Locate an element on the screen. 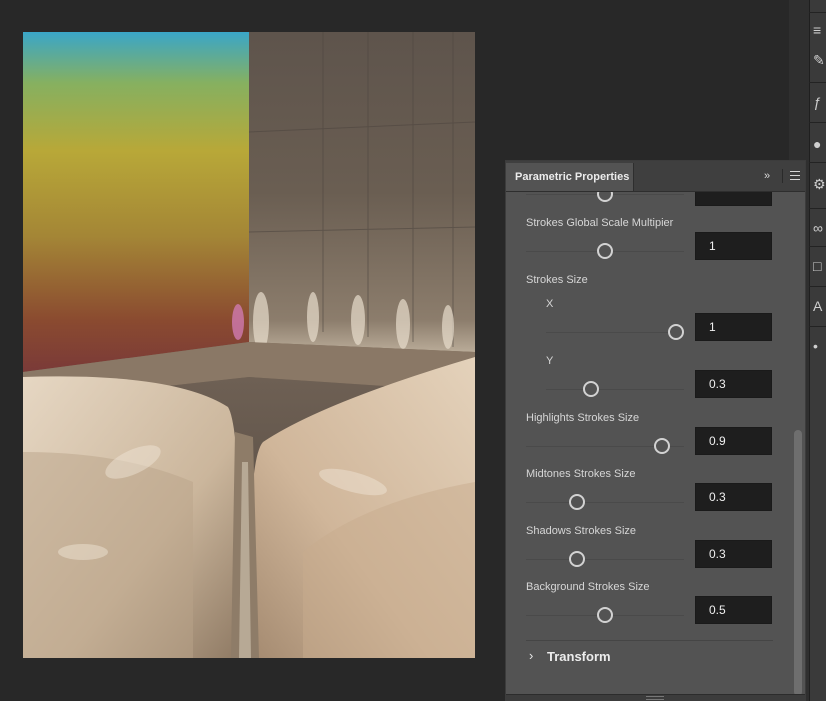 Image resolution: width=826 pixels, height=701 pixels. background-slider-thumb is located at coordinates (605, 615).